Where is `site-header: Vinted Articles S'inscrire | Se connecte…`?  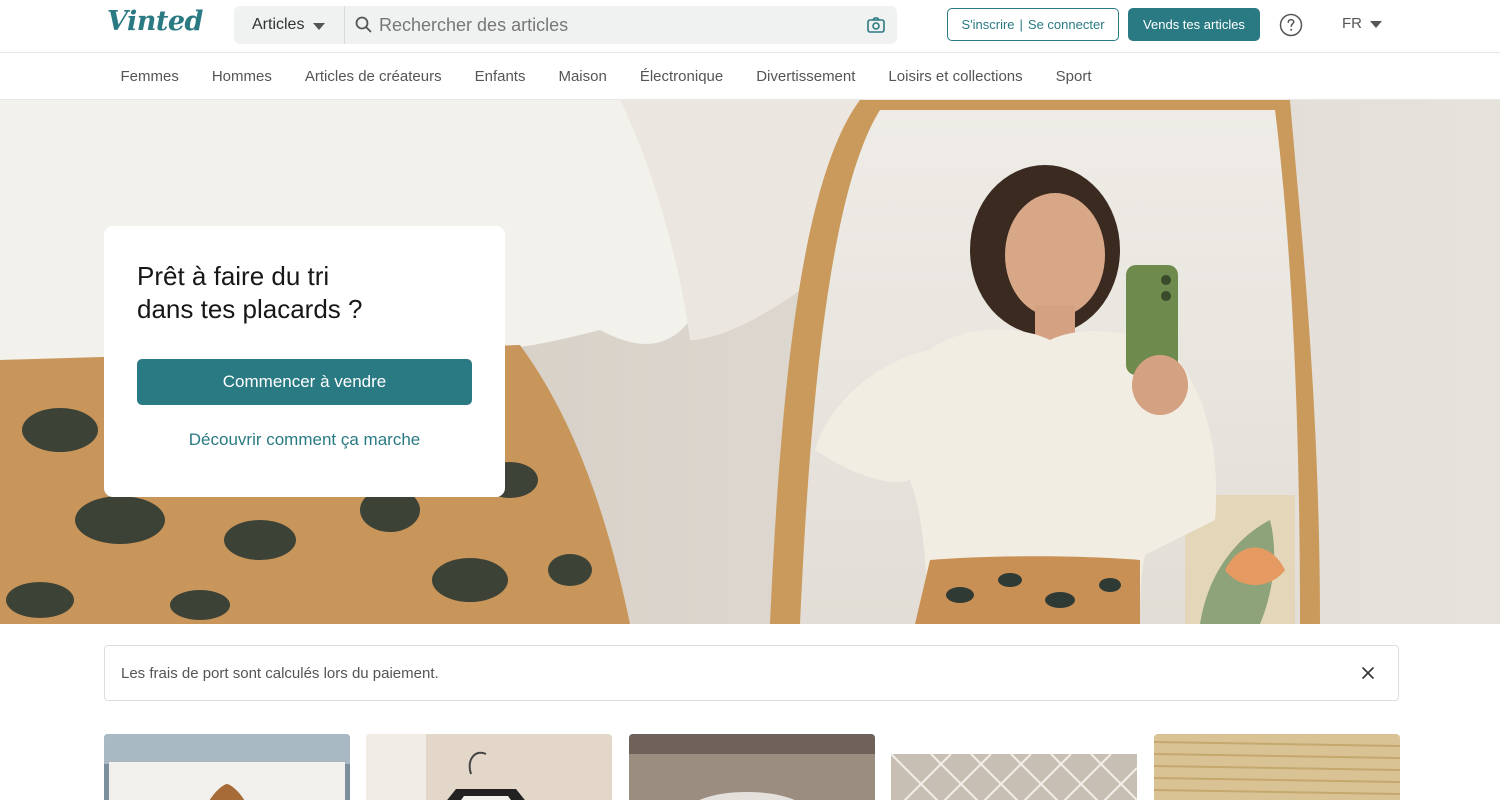
site-header: Vinted Articles S'inscrire | Se connecte… is located at coordinates (750, 26).